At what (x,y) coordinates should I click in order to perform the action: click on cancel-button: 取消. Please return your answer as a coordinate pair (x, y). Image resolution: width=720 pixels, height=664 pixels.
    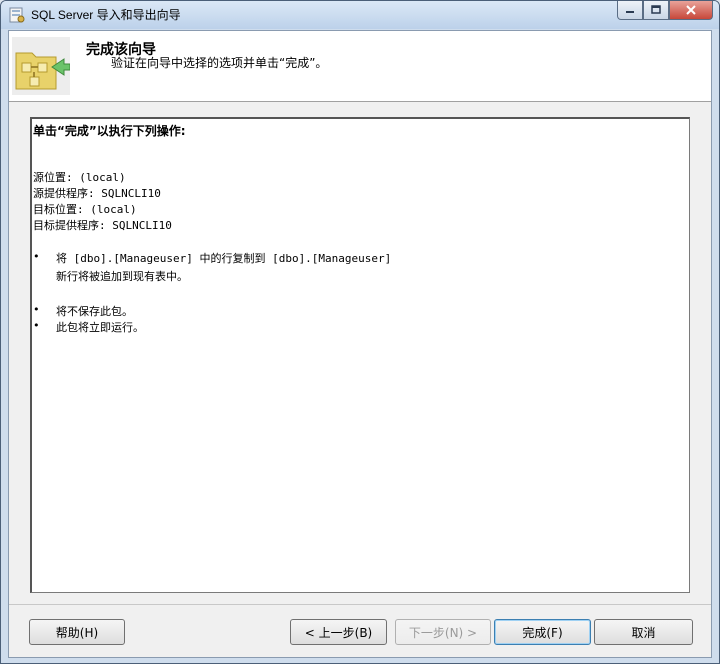
    Looking at the image, I should click on (643, 632).